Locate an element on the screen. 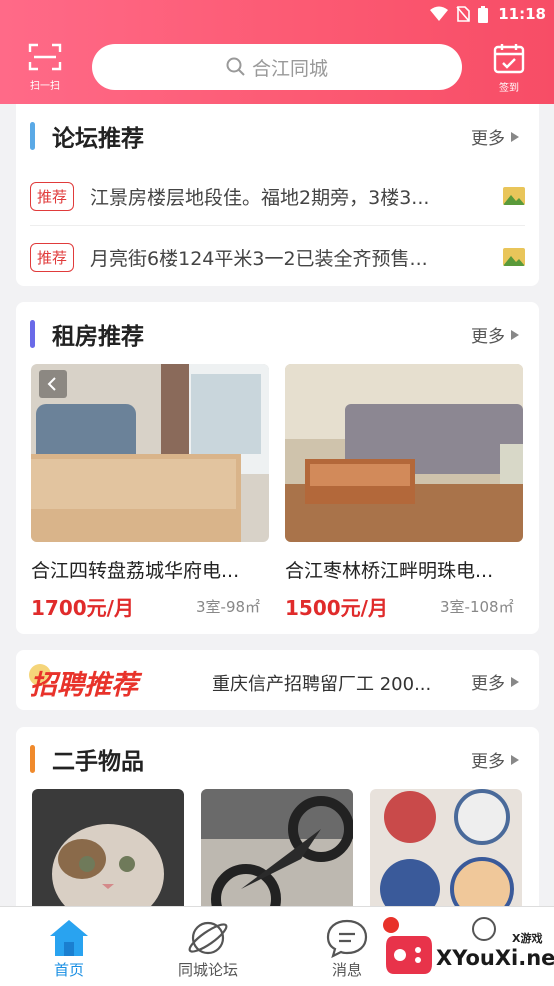 This screenshot has height=986, width=554. jobs-banner: 招聘推荐 重庆信产招聘留厂工 200... 更多 is located at coordinates (277, 680).